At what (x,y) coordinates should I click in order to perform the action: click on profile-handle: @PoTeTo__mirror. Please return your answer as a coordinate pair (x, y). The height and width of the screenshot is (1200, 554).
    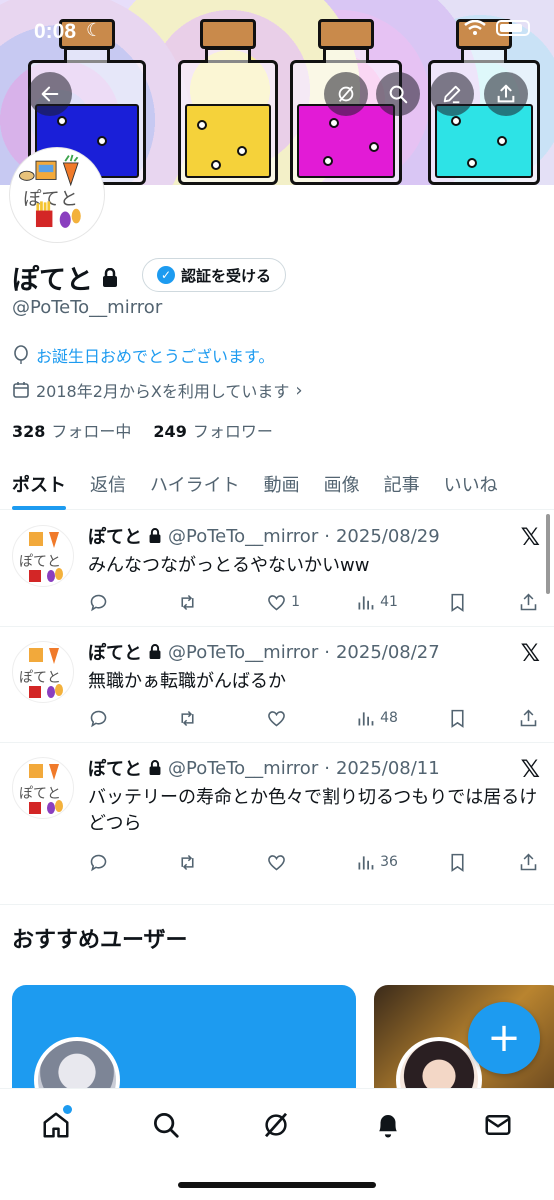
    Looking at the image, I should click on (87, 307).